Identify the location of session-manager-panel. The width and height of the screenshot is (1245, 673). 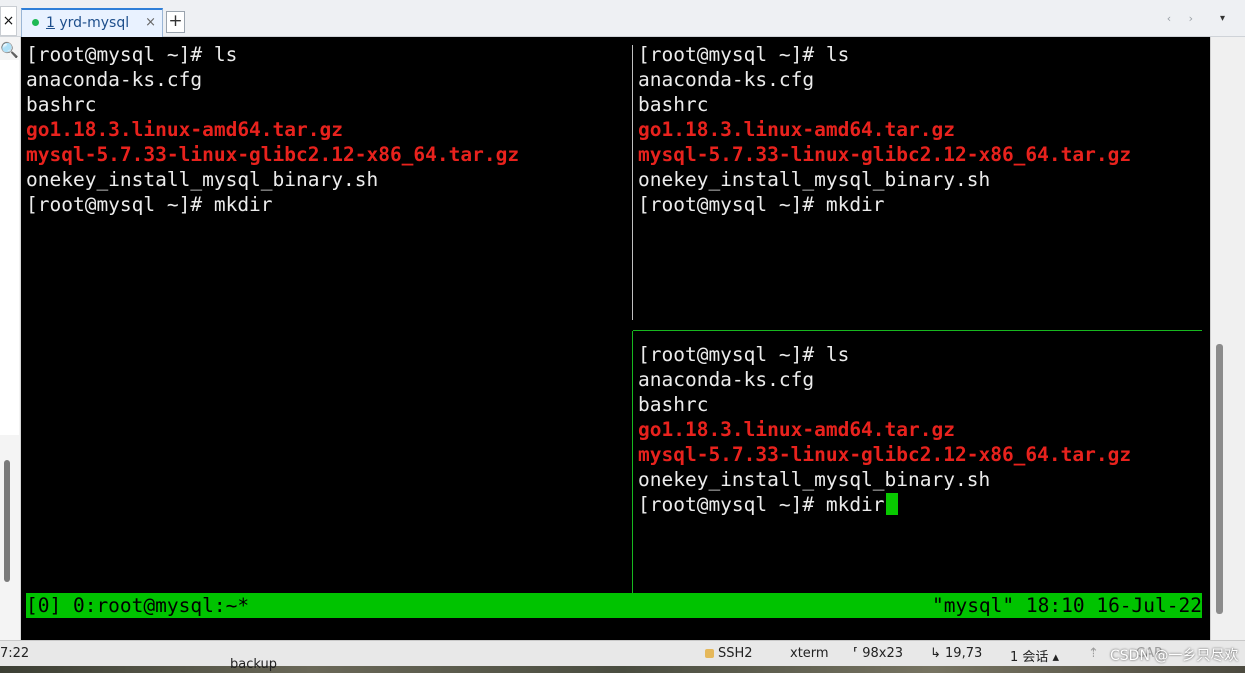
(9, 247).